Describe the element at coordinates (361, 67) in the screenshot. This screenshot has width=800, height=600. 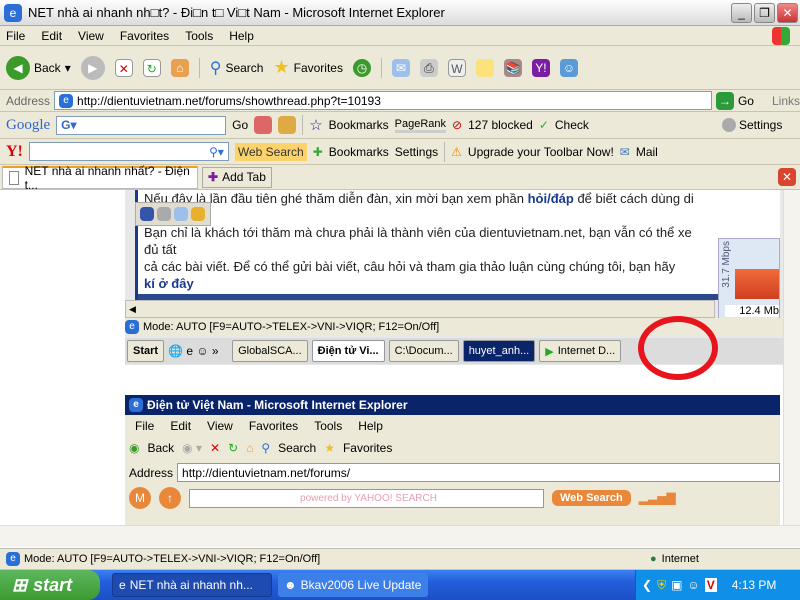
I see `history-button: ◷` at that location.